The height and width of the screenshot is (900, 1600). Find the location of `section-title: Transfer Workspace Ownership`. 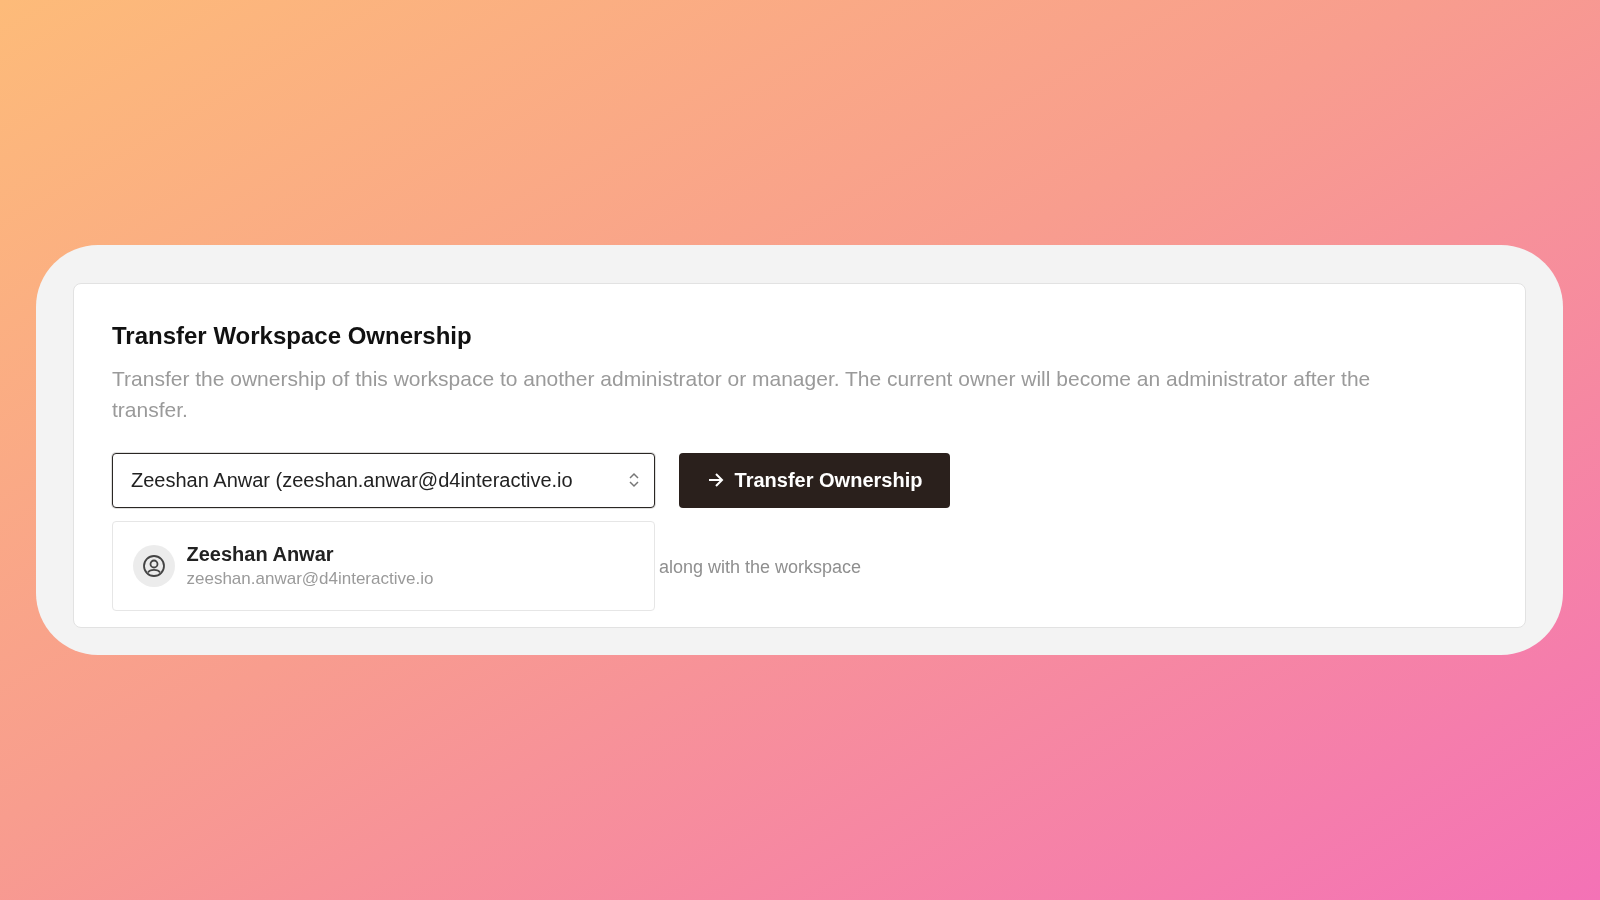

section-title: Transfer Workspace Ownership is located at coordinates (292, 336).